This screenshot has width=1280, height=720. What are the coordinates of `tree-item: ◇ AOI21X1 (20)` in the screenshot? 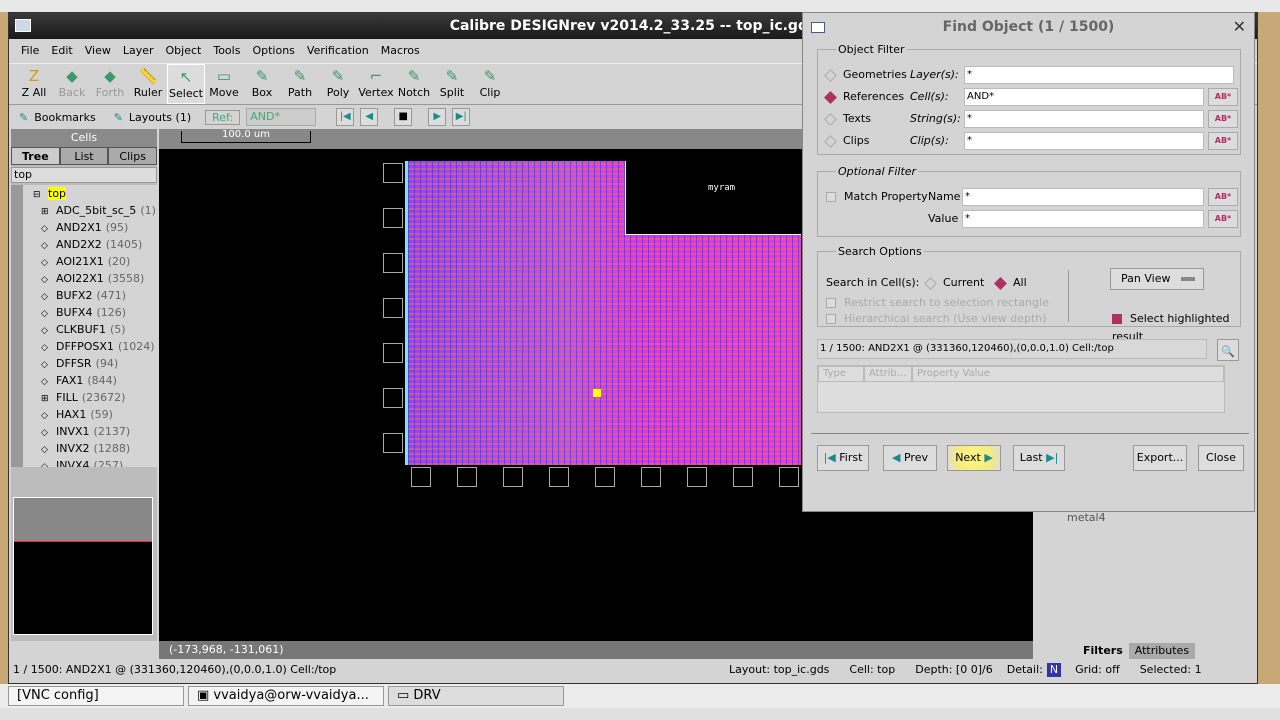 It's located at (85, 261).